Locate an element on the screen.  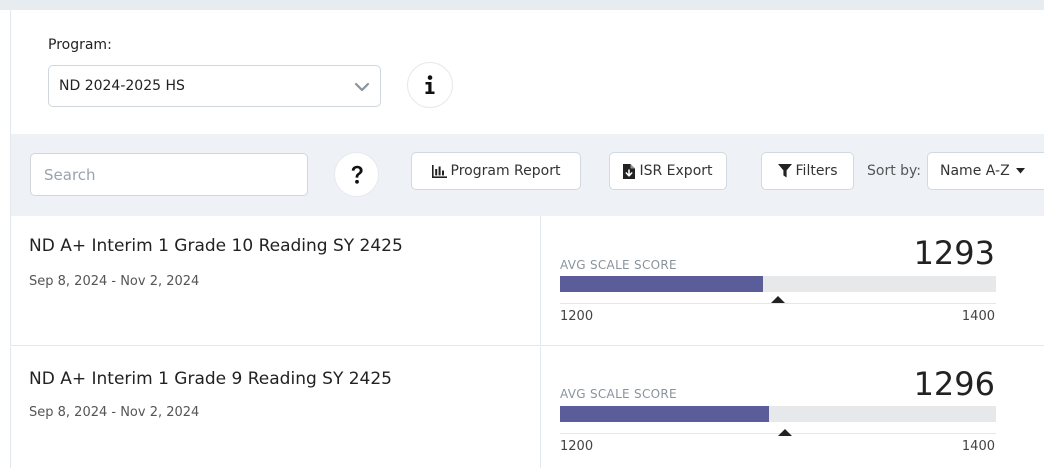
file-download-icon is located at coordinates (629, 171).